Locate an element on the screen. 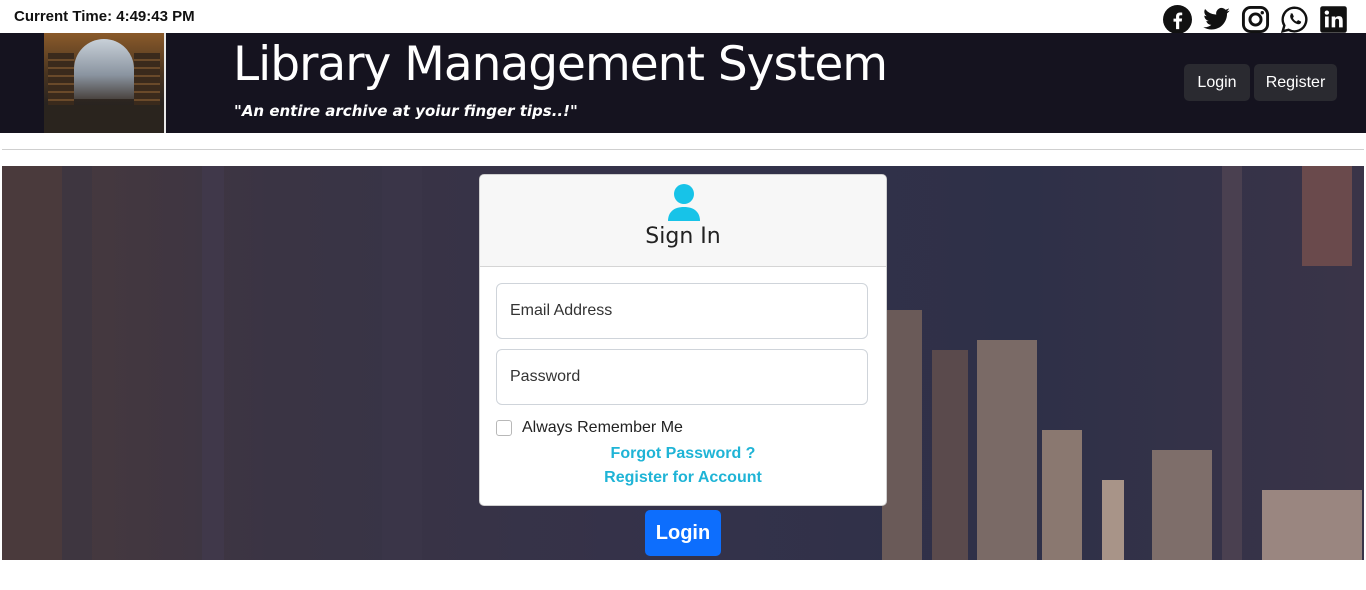  social-links is located at coordinates (1255, 19).